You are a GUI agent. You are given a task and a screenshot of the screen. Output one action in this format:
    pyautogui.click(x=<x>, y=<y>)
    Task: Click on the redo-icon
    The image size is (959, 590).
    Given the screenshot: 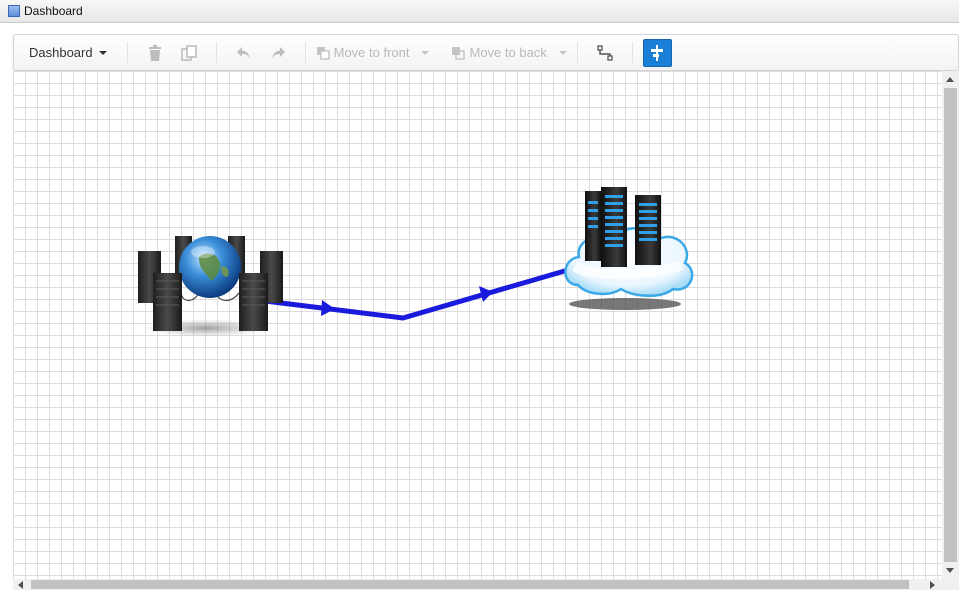 What is the action you would take?
    pyautogui.click(x=278, y=52)
    